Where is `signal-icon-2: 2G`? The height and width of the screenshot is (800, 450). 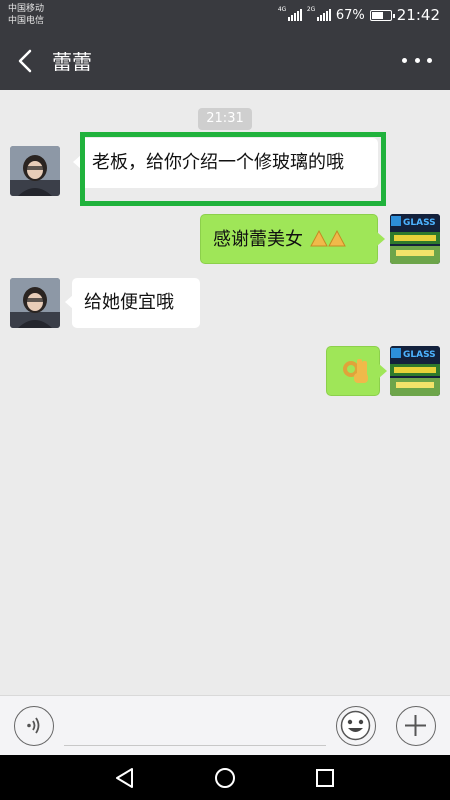 signal-icon-2: 2G is located at coordinates (318, 13).